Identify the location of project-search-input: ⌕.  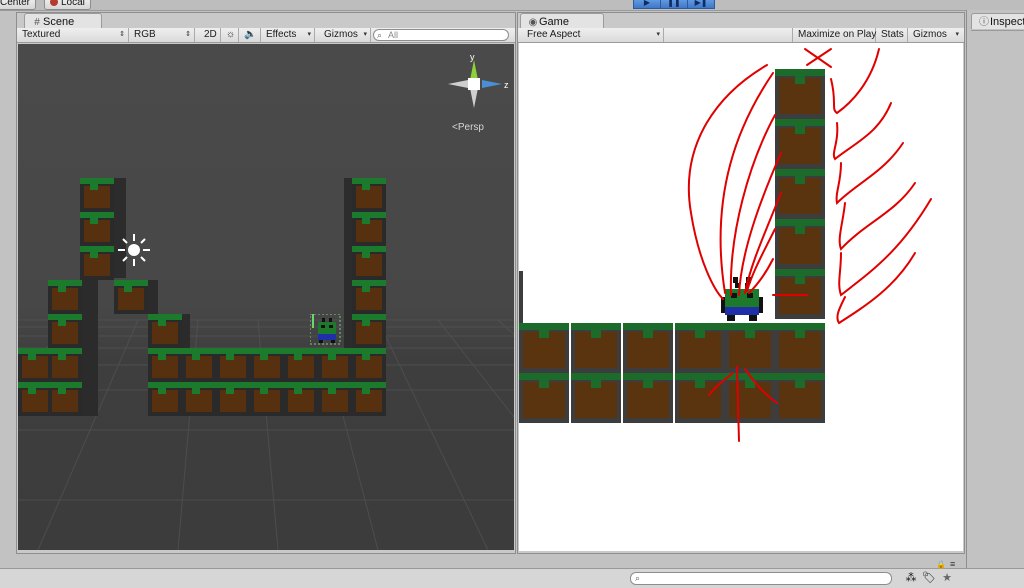
(761, 578).